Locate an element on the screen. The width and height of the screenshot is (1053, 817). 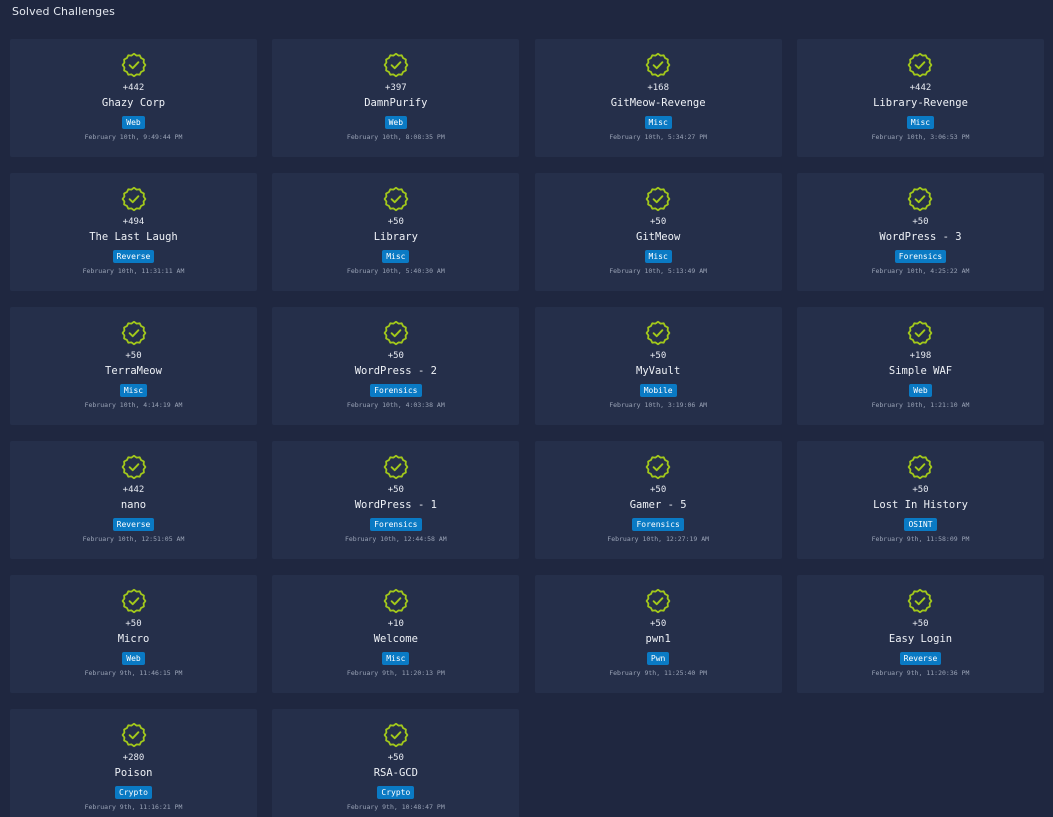
challenge-points: +168 is located at coordinates (658, 88).